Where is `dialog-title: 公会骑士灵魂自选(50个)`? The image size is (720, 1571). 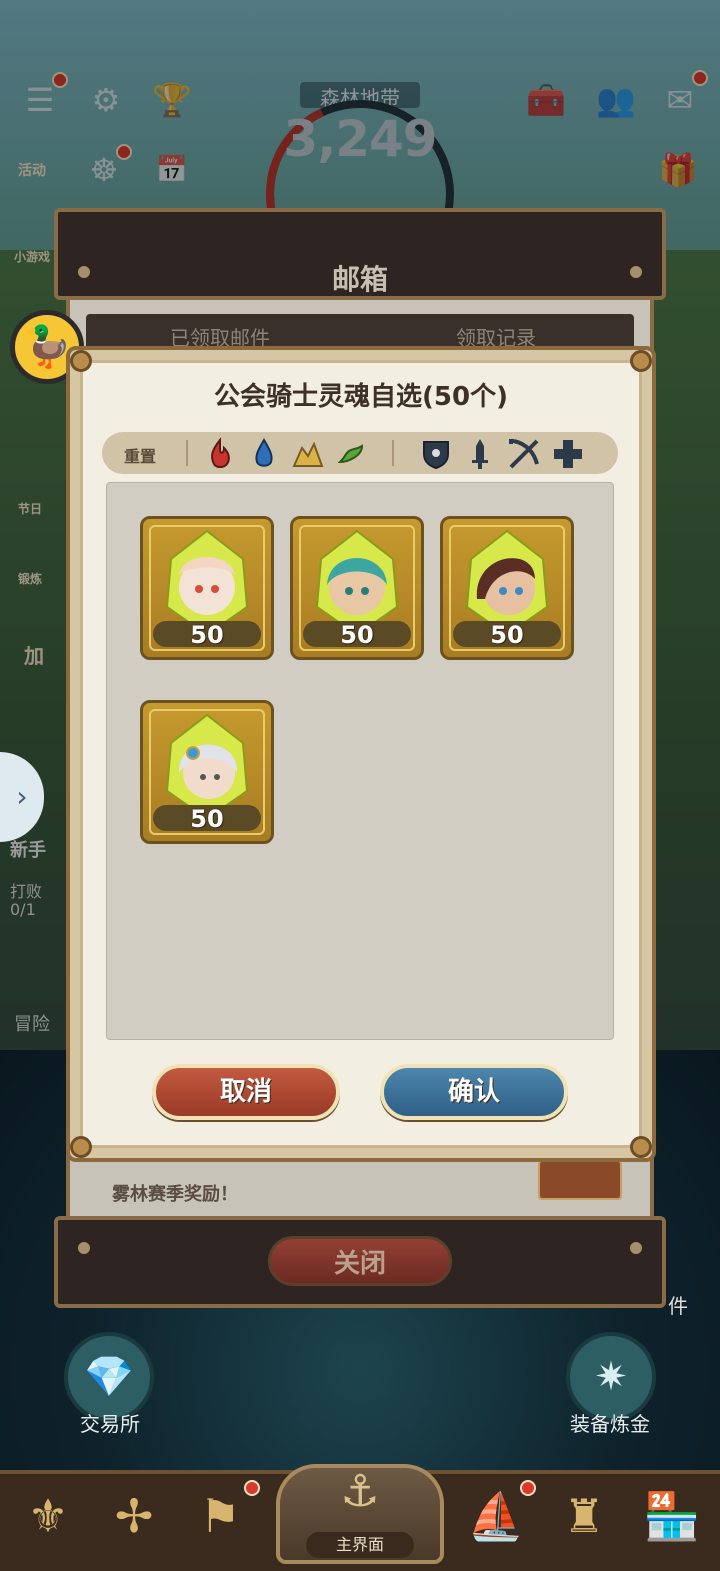 dialog-title: 公会骑士灵魂自选(50个) is located at coordinates (361, 397).